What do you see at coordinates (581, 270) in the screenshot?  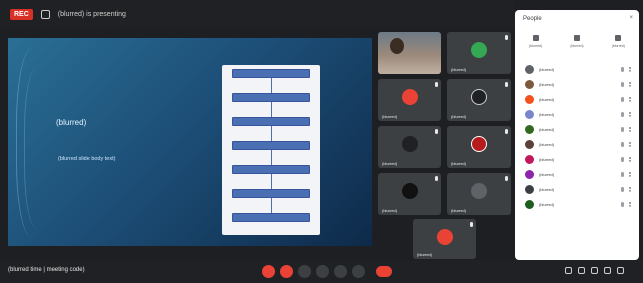 I see `people-icon` at bounding box center [581, 270].